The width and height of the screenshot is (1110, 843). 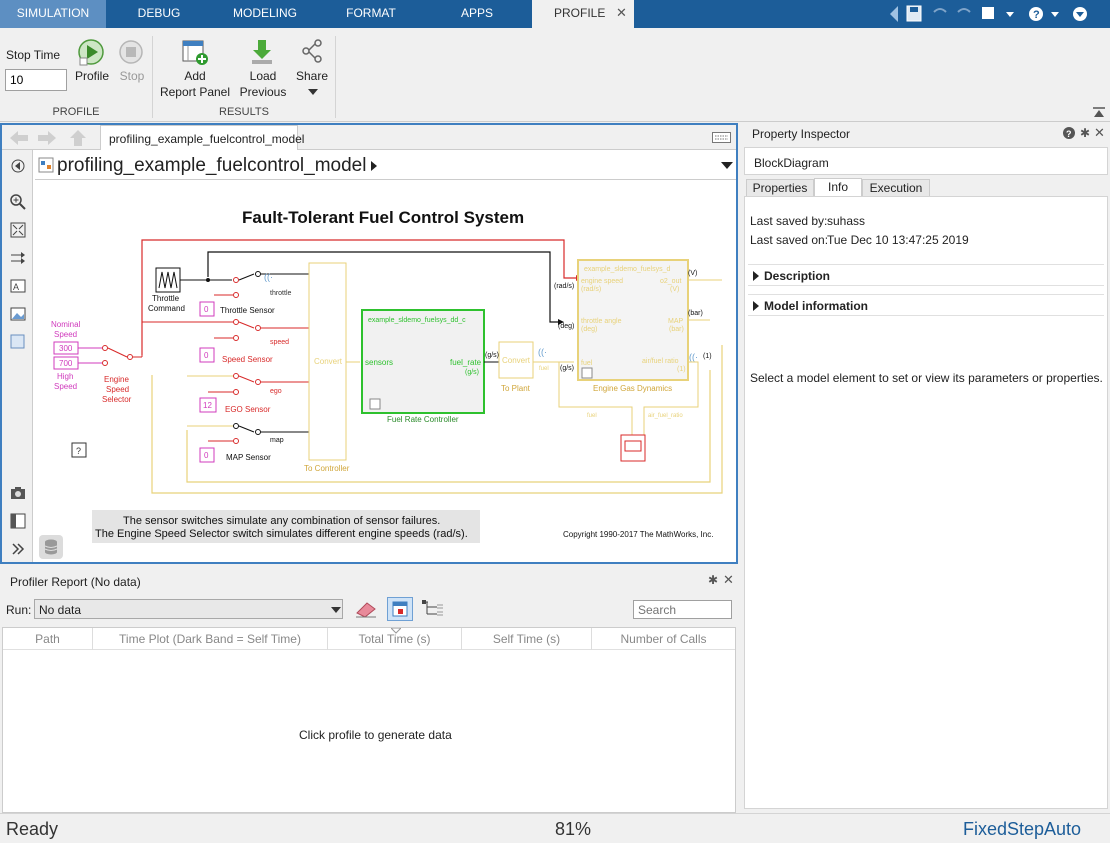 I want to click on tab-apps: APPS, so click(x=477, y=14).